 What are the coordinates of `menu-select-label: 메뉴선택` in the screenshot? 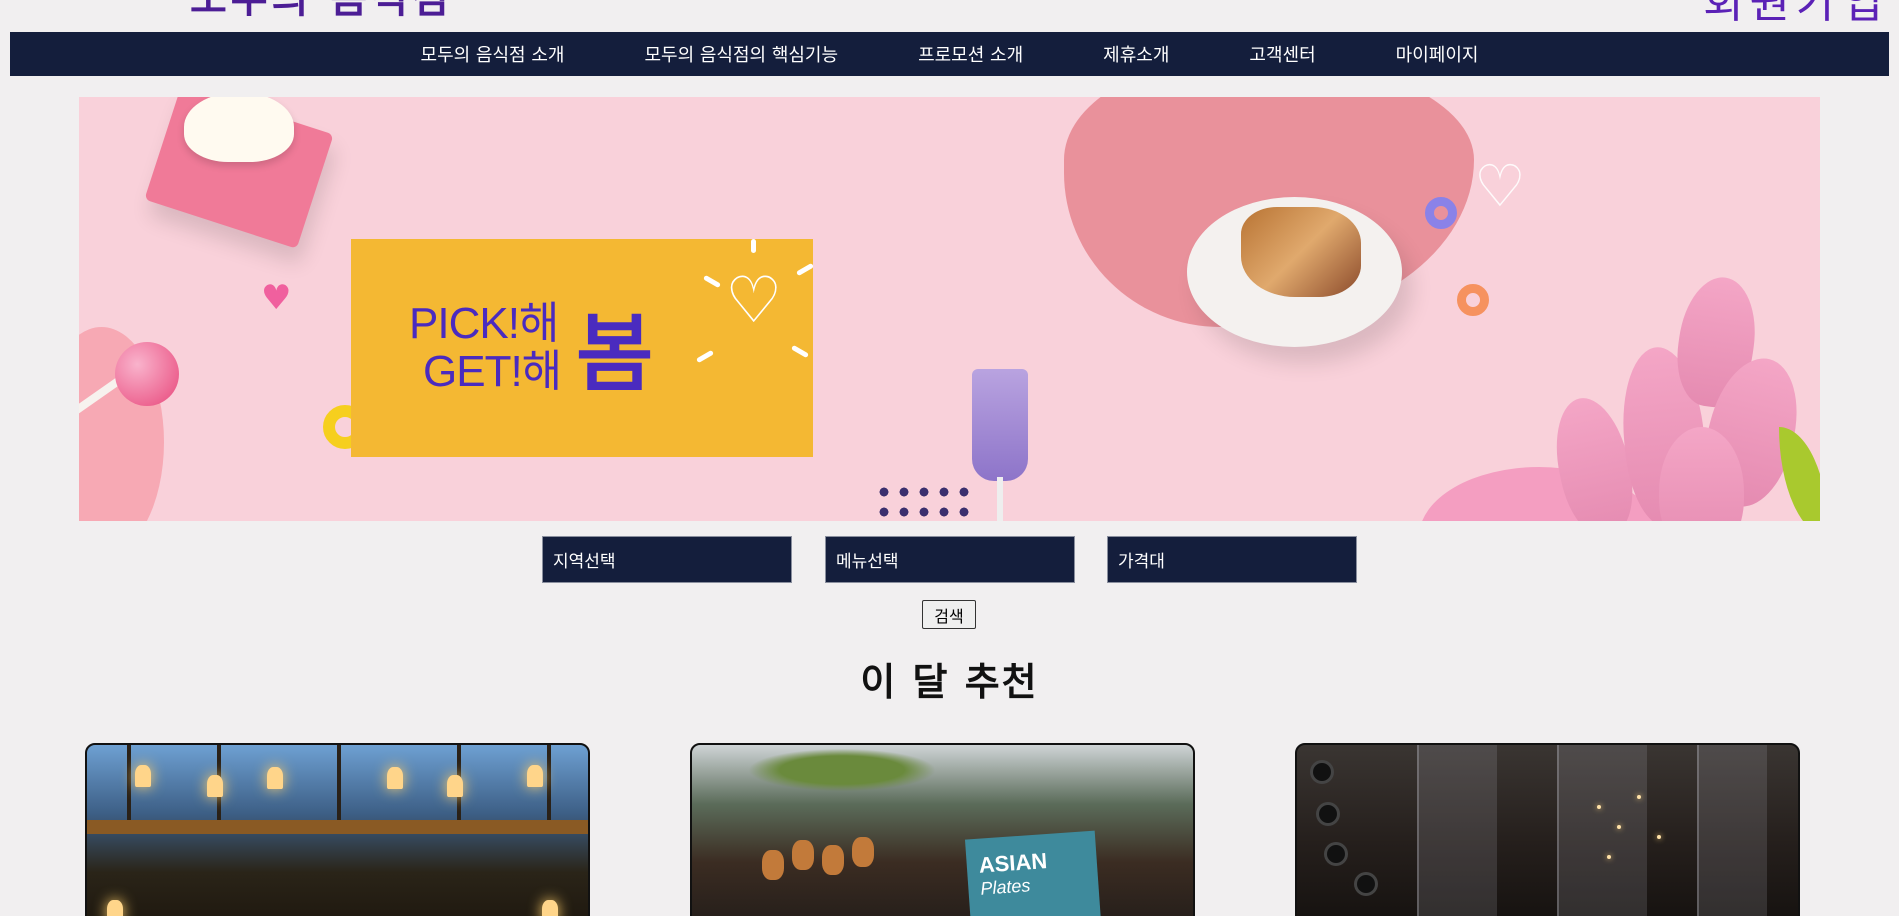 It's located at (867, 562).